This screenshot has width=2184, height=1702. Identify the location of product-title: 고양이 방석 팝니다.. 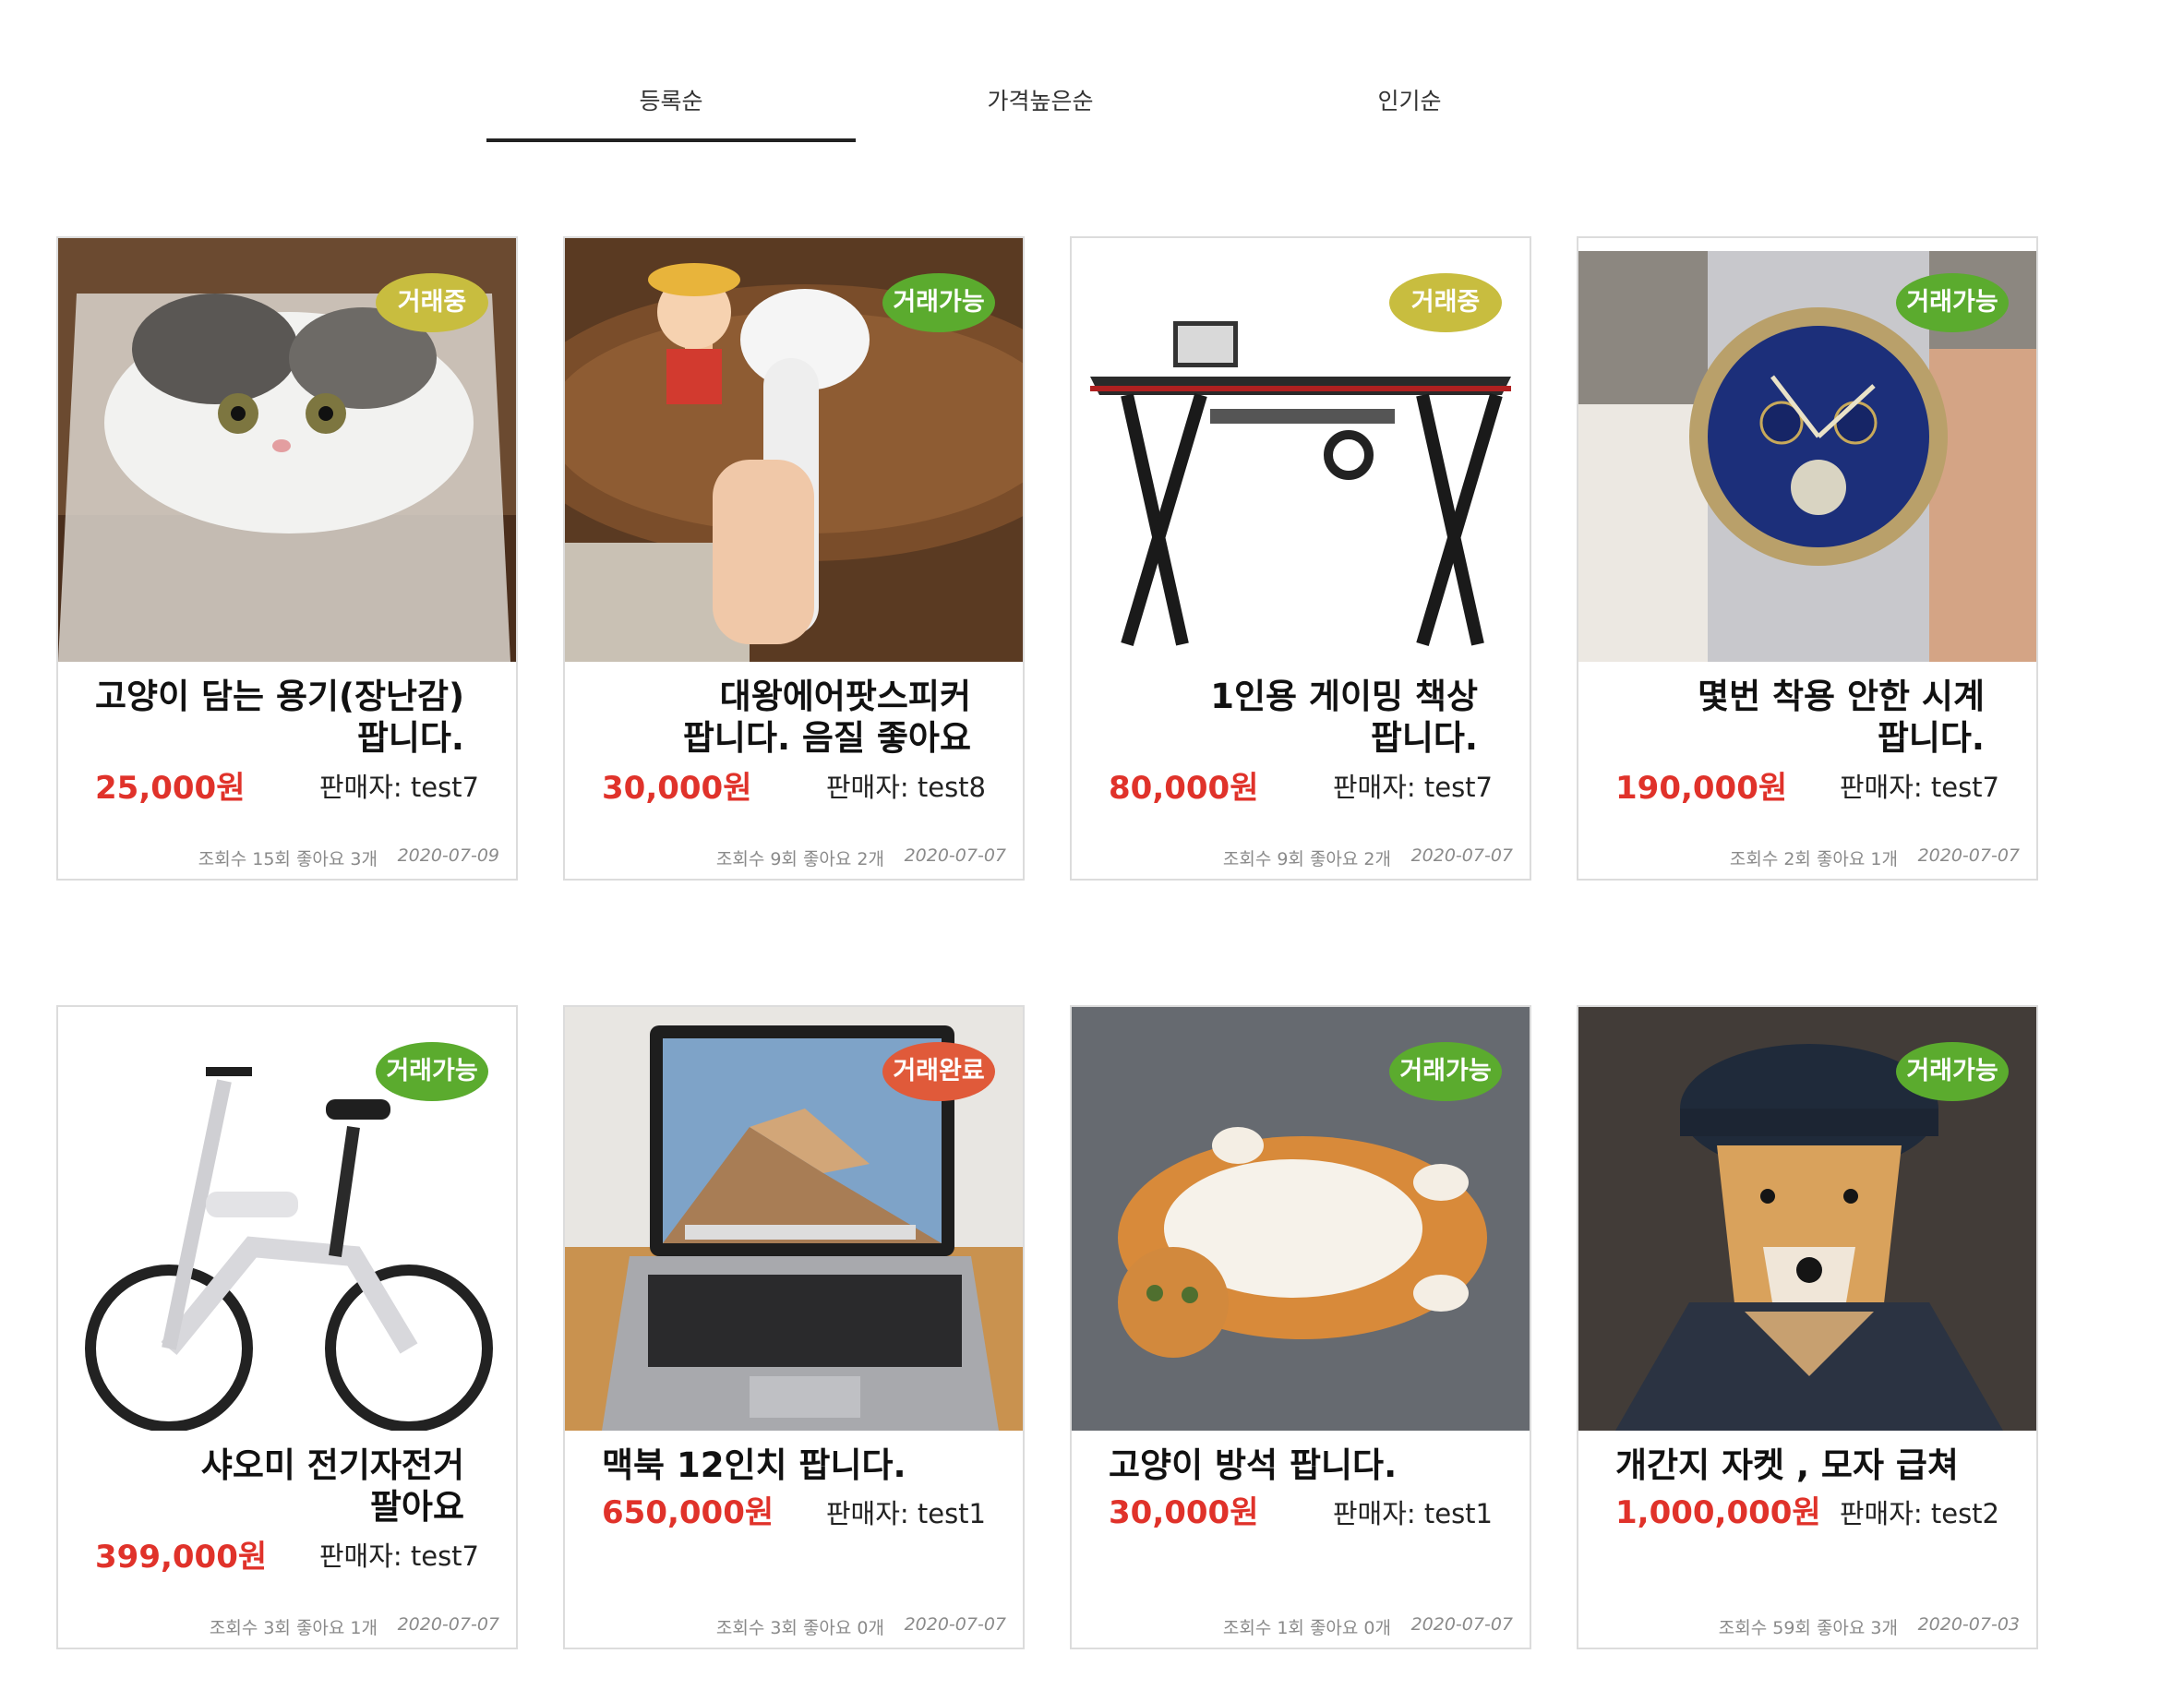
(1253, 1465).